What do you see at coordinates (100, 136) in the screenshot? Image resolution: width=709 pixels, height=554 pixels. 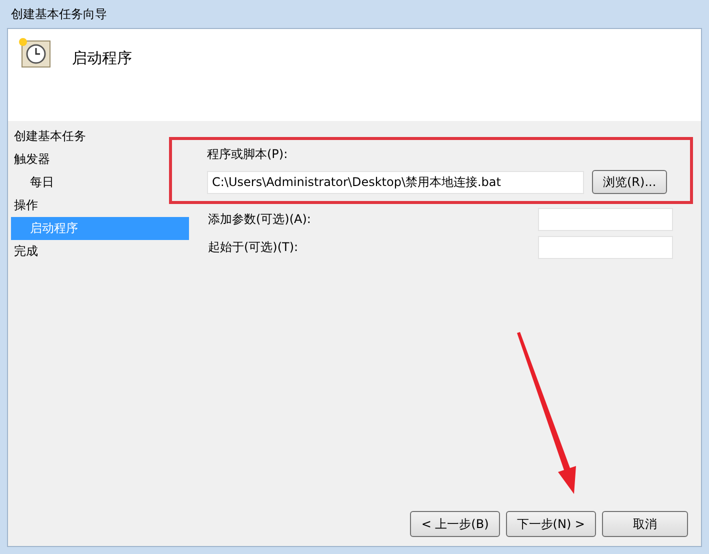 I see `nav-item: 创建基本任务` at bounding box center [100, 136].